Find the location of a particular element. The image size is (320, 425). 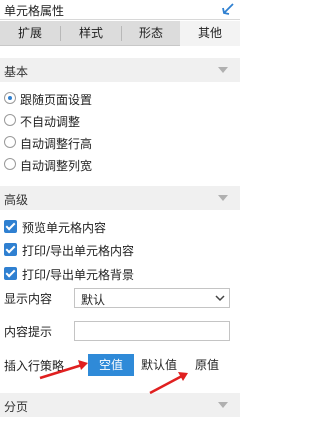

section-header-paging: 分页 is located at coordinates (120, 405).